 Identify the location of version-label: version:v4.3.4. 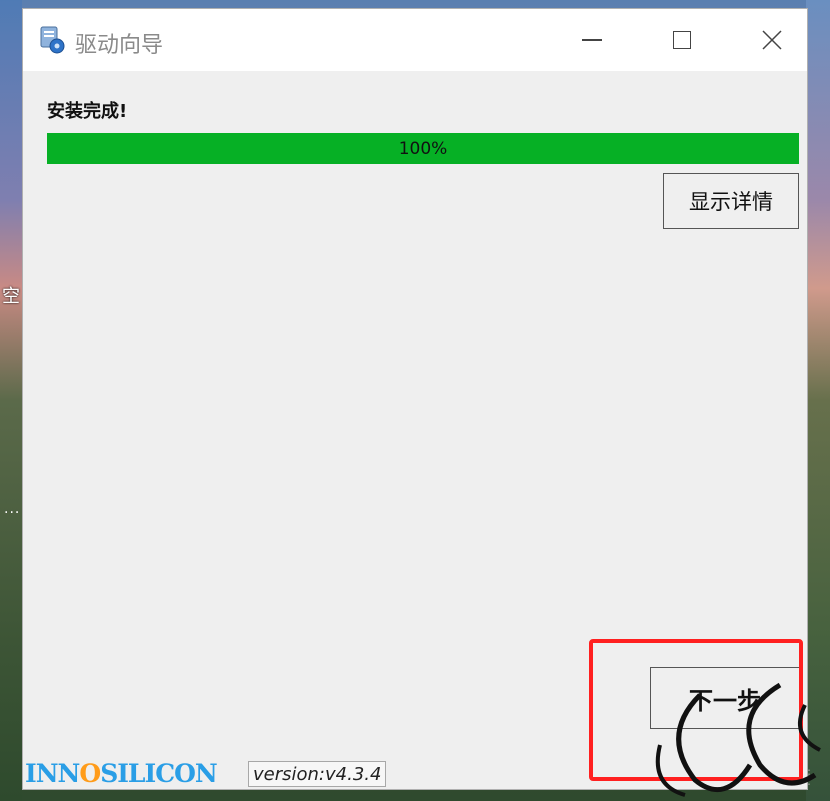
(317, 774).